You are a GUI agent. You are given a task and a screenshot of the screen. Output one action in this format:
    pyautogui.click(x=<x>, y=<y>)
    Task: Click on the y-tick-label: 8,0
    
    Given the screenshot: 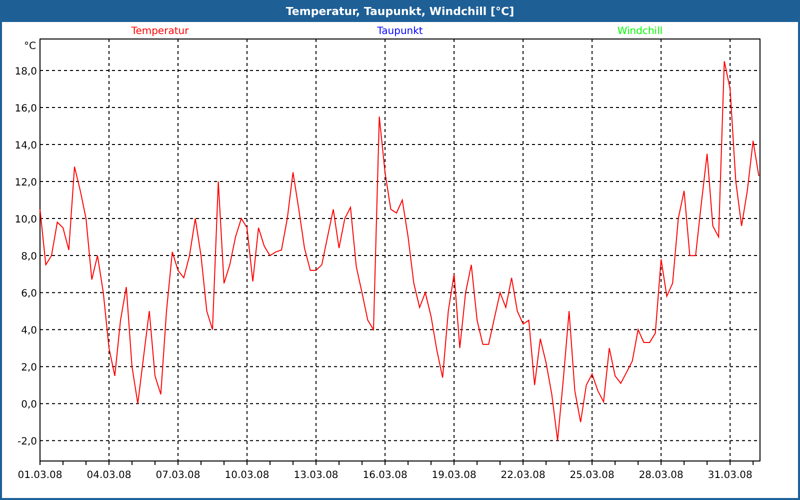 What is the action you would take?
    pyautogui.click(x=29, y=257)
    